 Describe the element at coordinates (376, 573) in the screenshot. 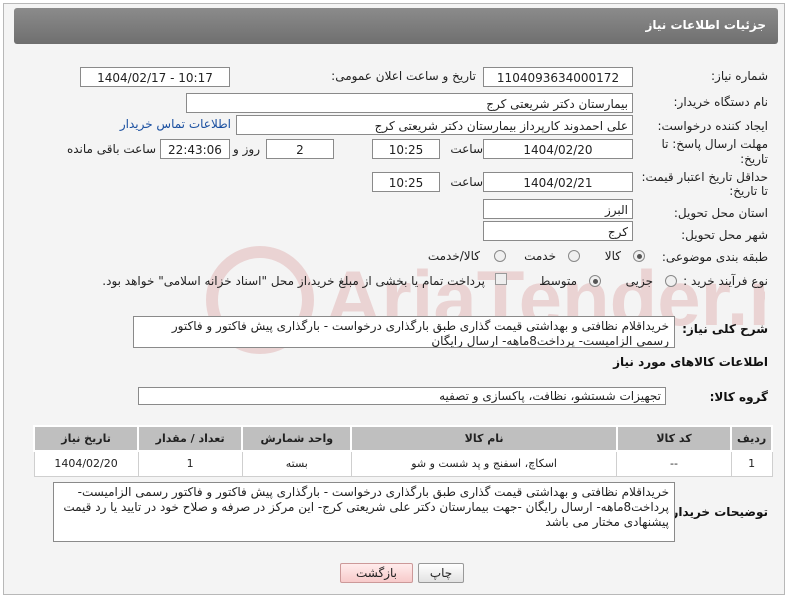

I see `back-button: بازگشت` at that location.